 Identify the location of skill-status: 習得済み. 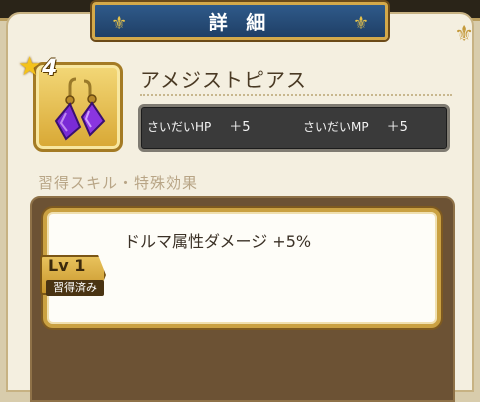
(75, 288).